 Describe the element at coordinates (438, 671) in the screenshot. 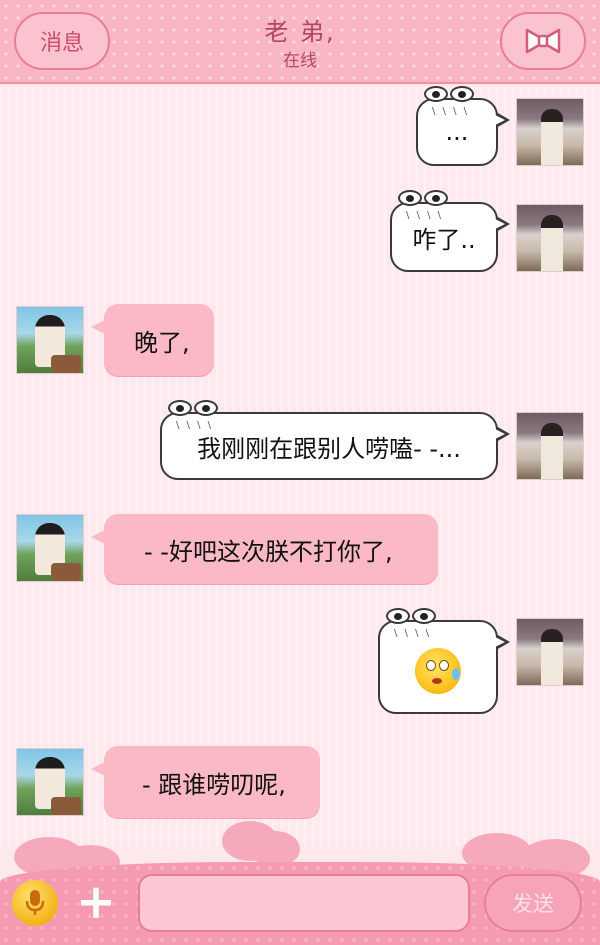

I see `sweat-smile-emoji-icon` at that location.